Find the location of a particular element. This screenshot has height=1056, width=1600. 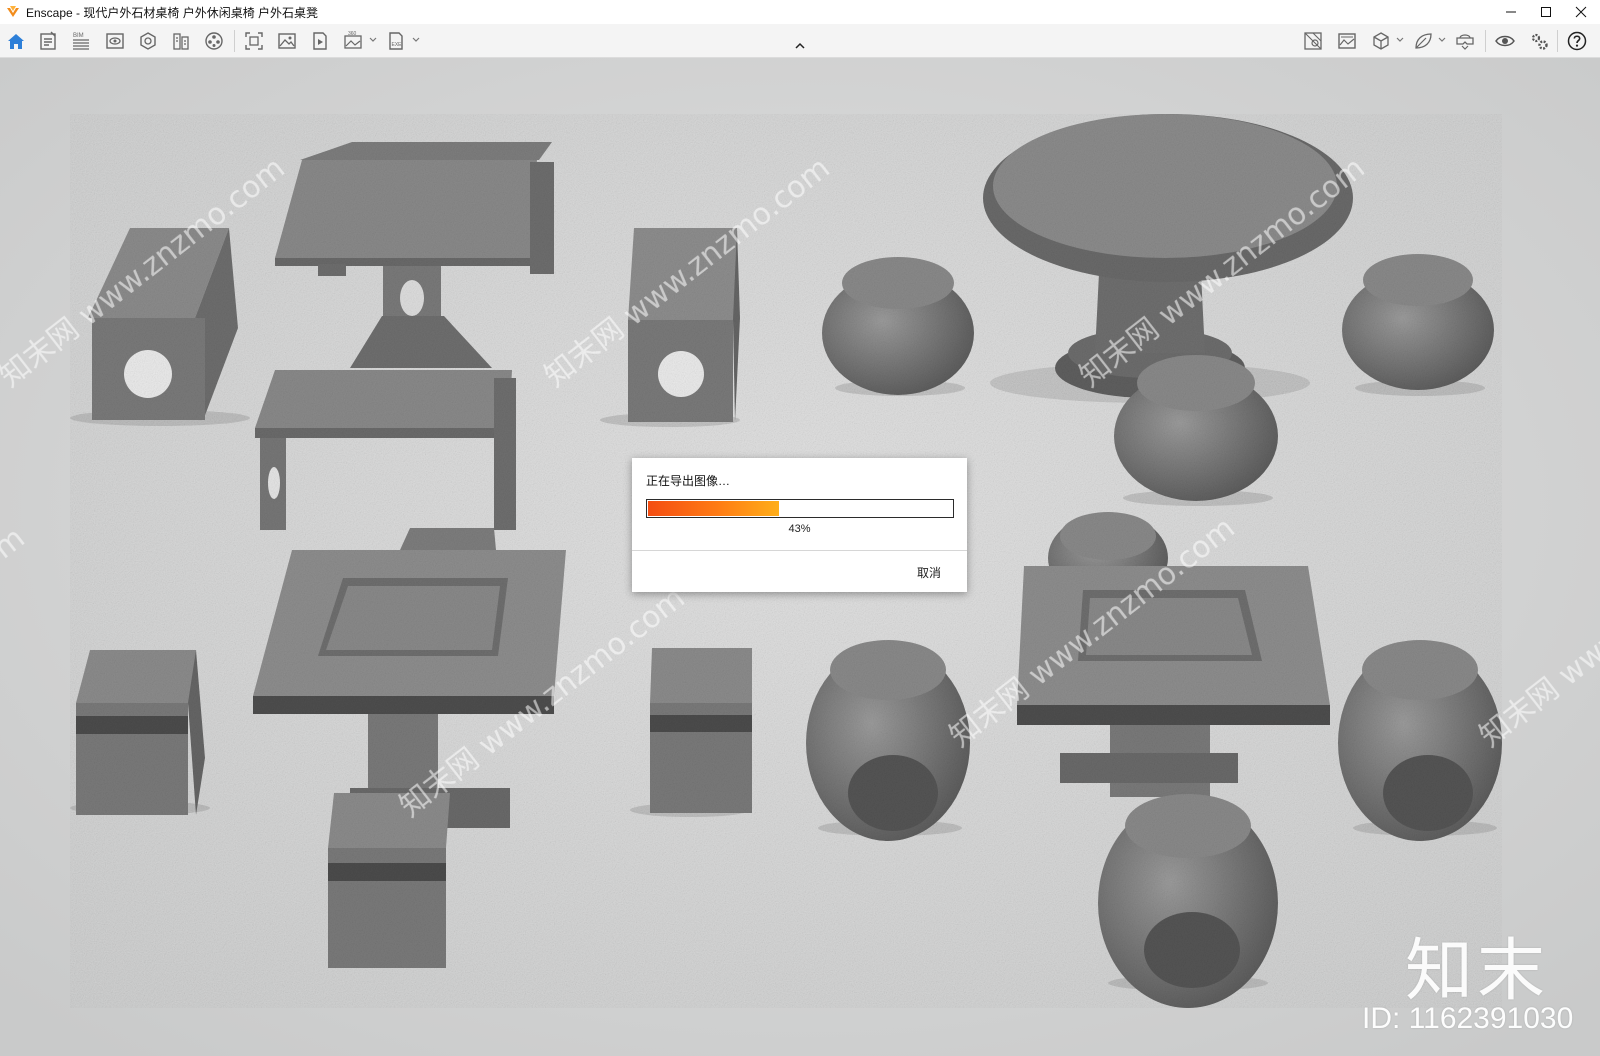

atmosphere-icon is located at coordinates (1347, 41).